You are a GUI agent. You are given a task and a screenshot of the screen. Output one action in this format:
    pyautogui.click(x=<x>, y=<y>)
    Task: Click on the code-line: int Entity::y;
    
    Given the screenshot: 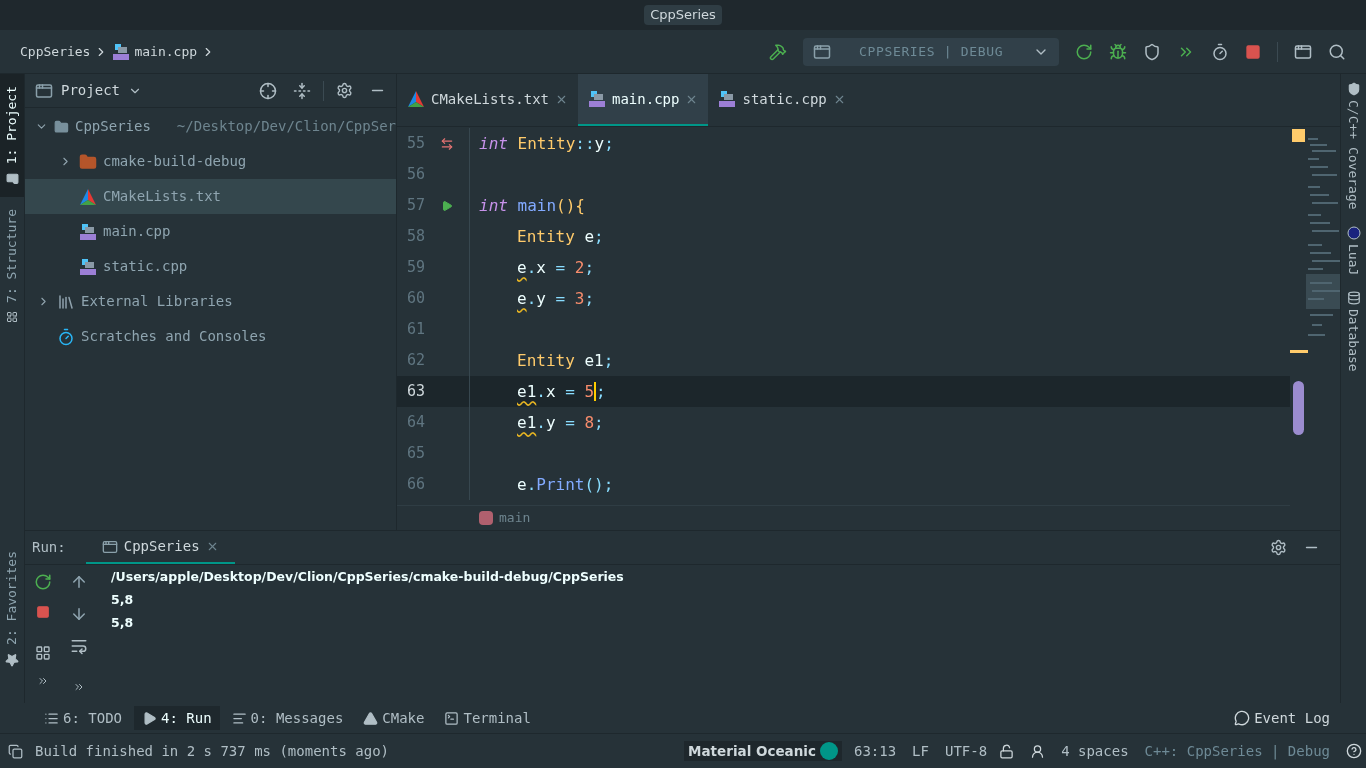 What is the action you would take?
    pyautogui.click(x=546, y=143)
    